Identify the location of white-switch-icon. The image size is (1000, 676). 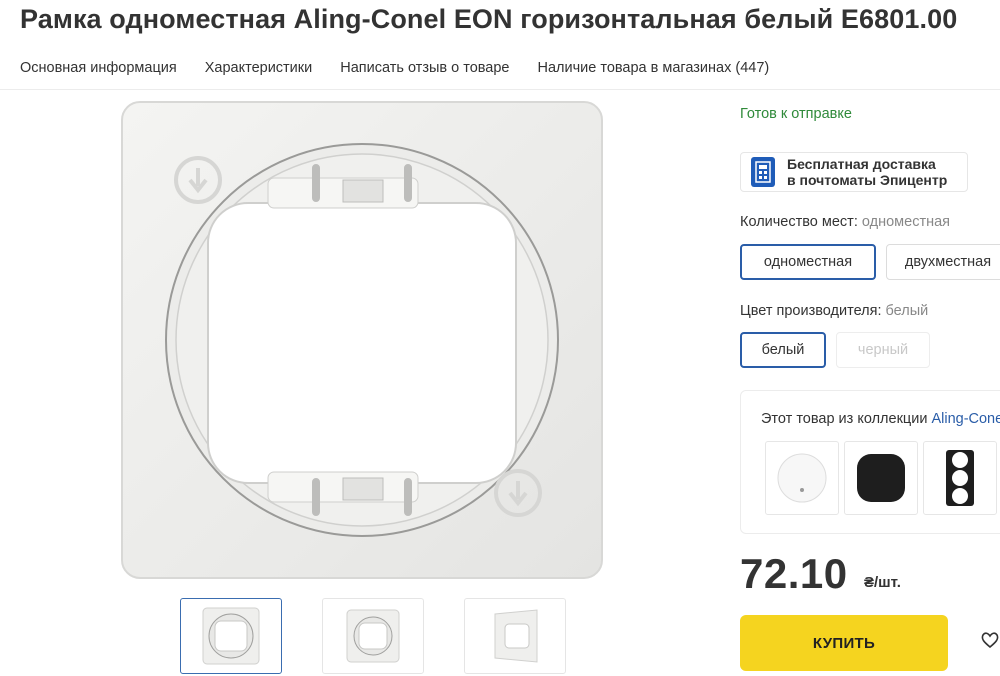
(802, 478).